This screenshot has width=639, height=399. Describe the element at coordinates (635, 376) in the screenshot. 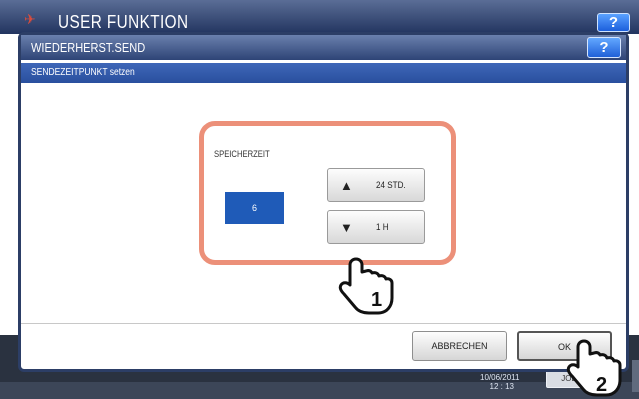

I see `footer-scroll-handle` at that location.